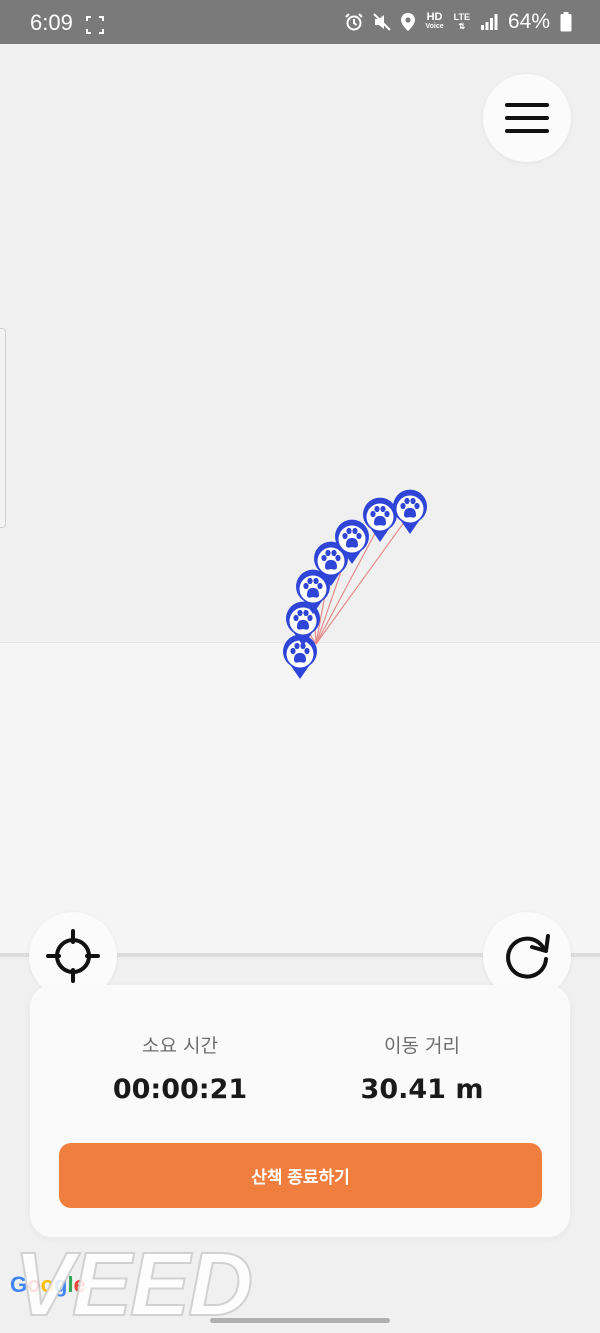  I want to click on screenshot-icon, so click(95, 25).